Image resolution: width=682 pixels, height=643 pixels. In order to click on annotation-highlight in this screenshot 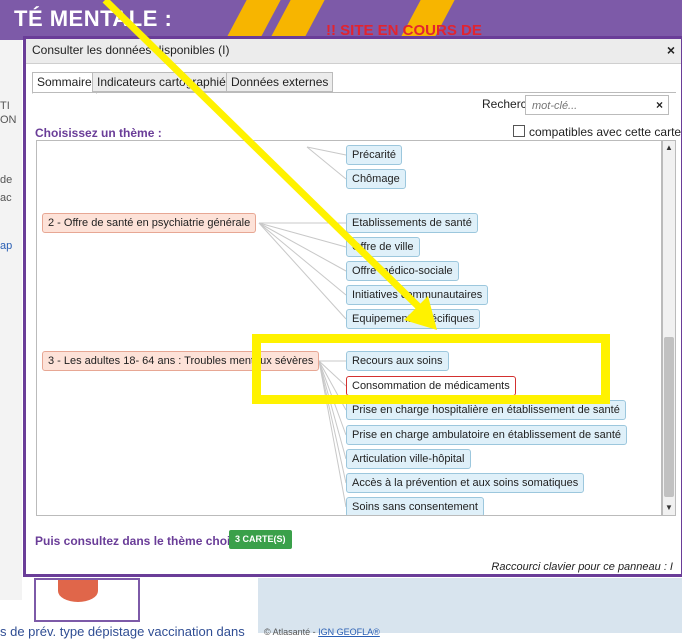, I will do `click(431, 369)`.